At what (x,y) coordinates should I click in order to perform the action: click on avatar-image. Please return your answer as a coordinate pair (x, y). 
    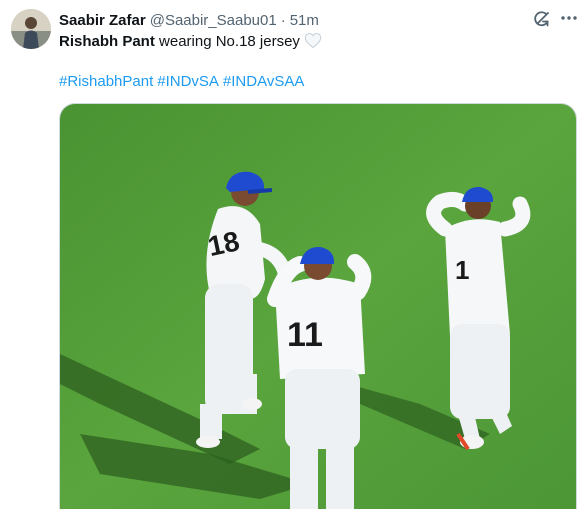
    Looking at the image, I should click on (31, 29).